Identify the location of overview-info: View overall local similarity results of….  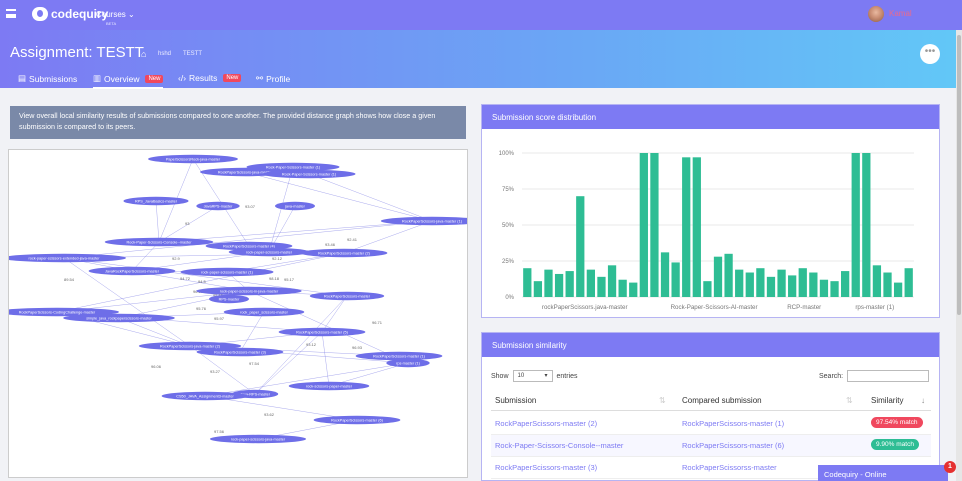
(238, 122).